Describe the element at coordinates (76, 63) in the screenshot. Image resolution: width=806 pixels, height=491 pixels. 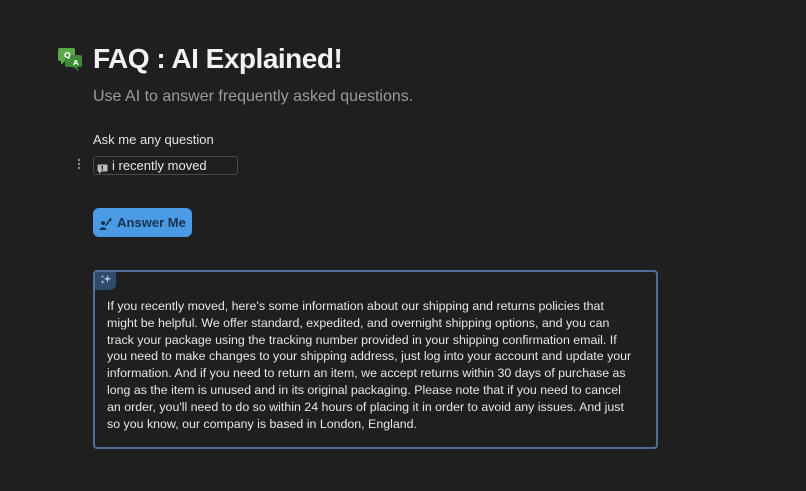
I see `svg-text: A` at that location.